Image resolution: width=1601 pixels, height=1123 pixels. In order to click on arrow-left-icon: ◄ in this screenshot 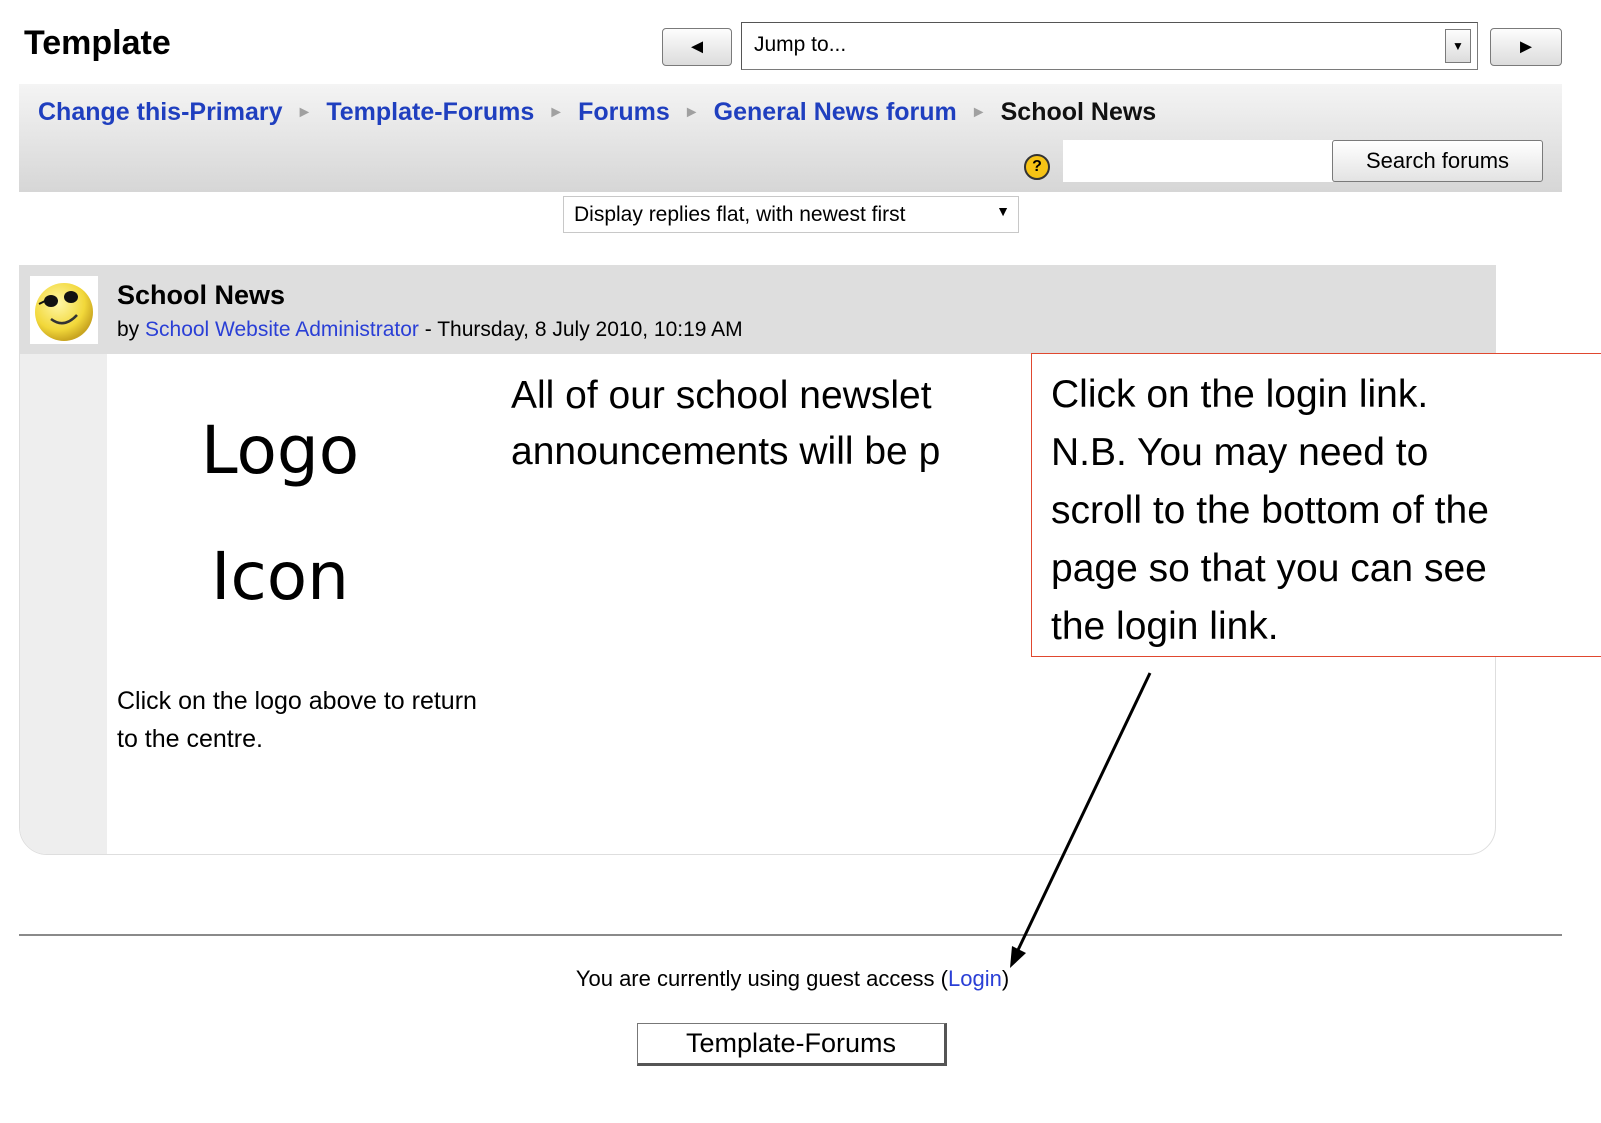, I will do `click(697, 46)`.